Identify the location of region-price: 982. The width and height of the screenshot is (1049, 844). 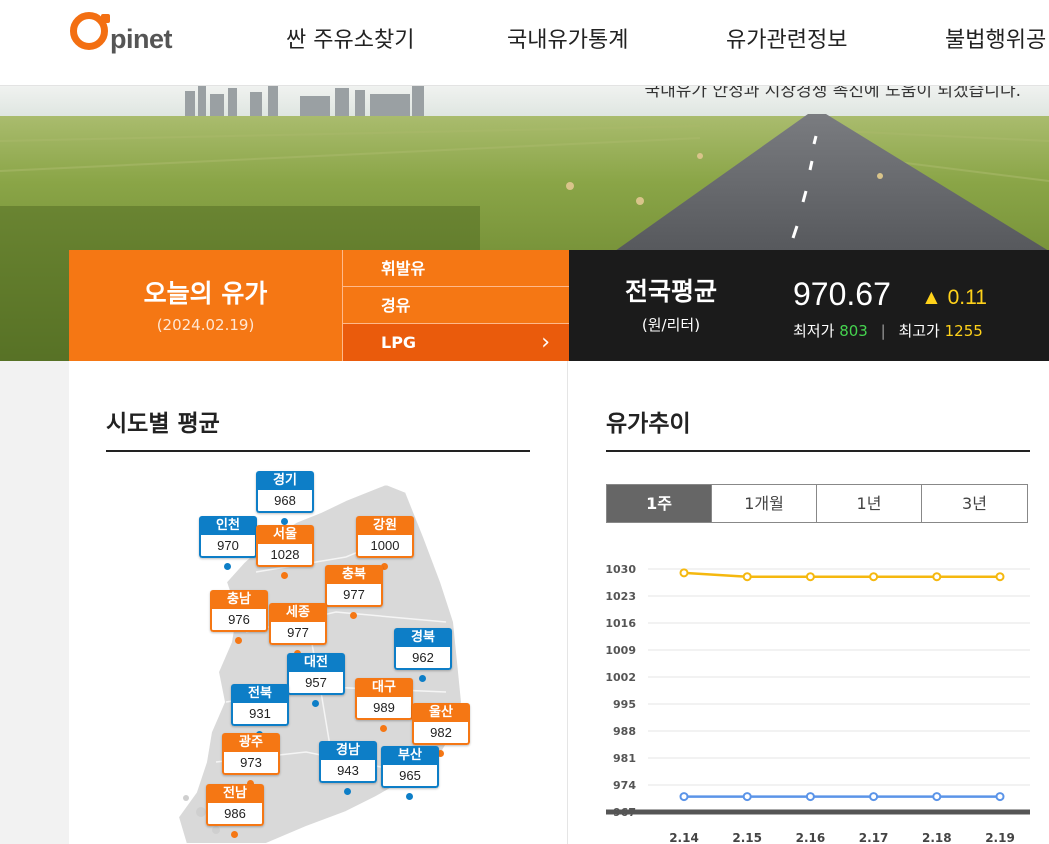
(441, 733).